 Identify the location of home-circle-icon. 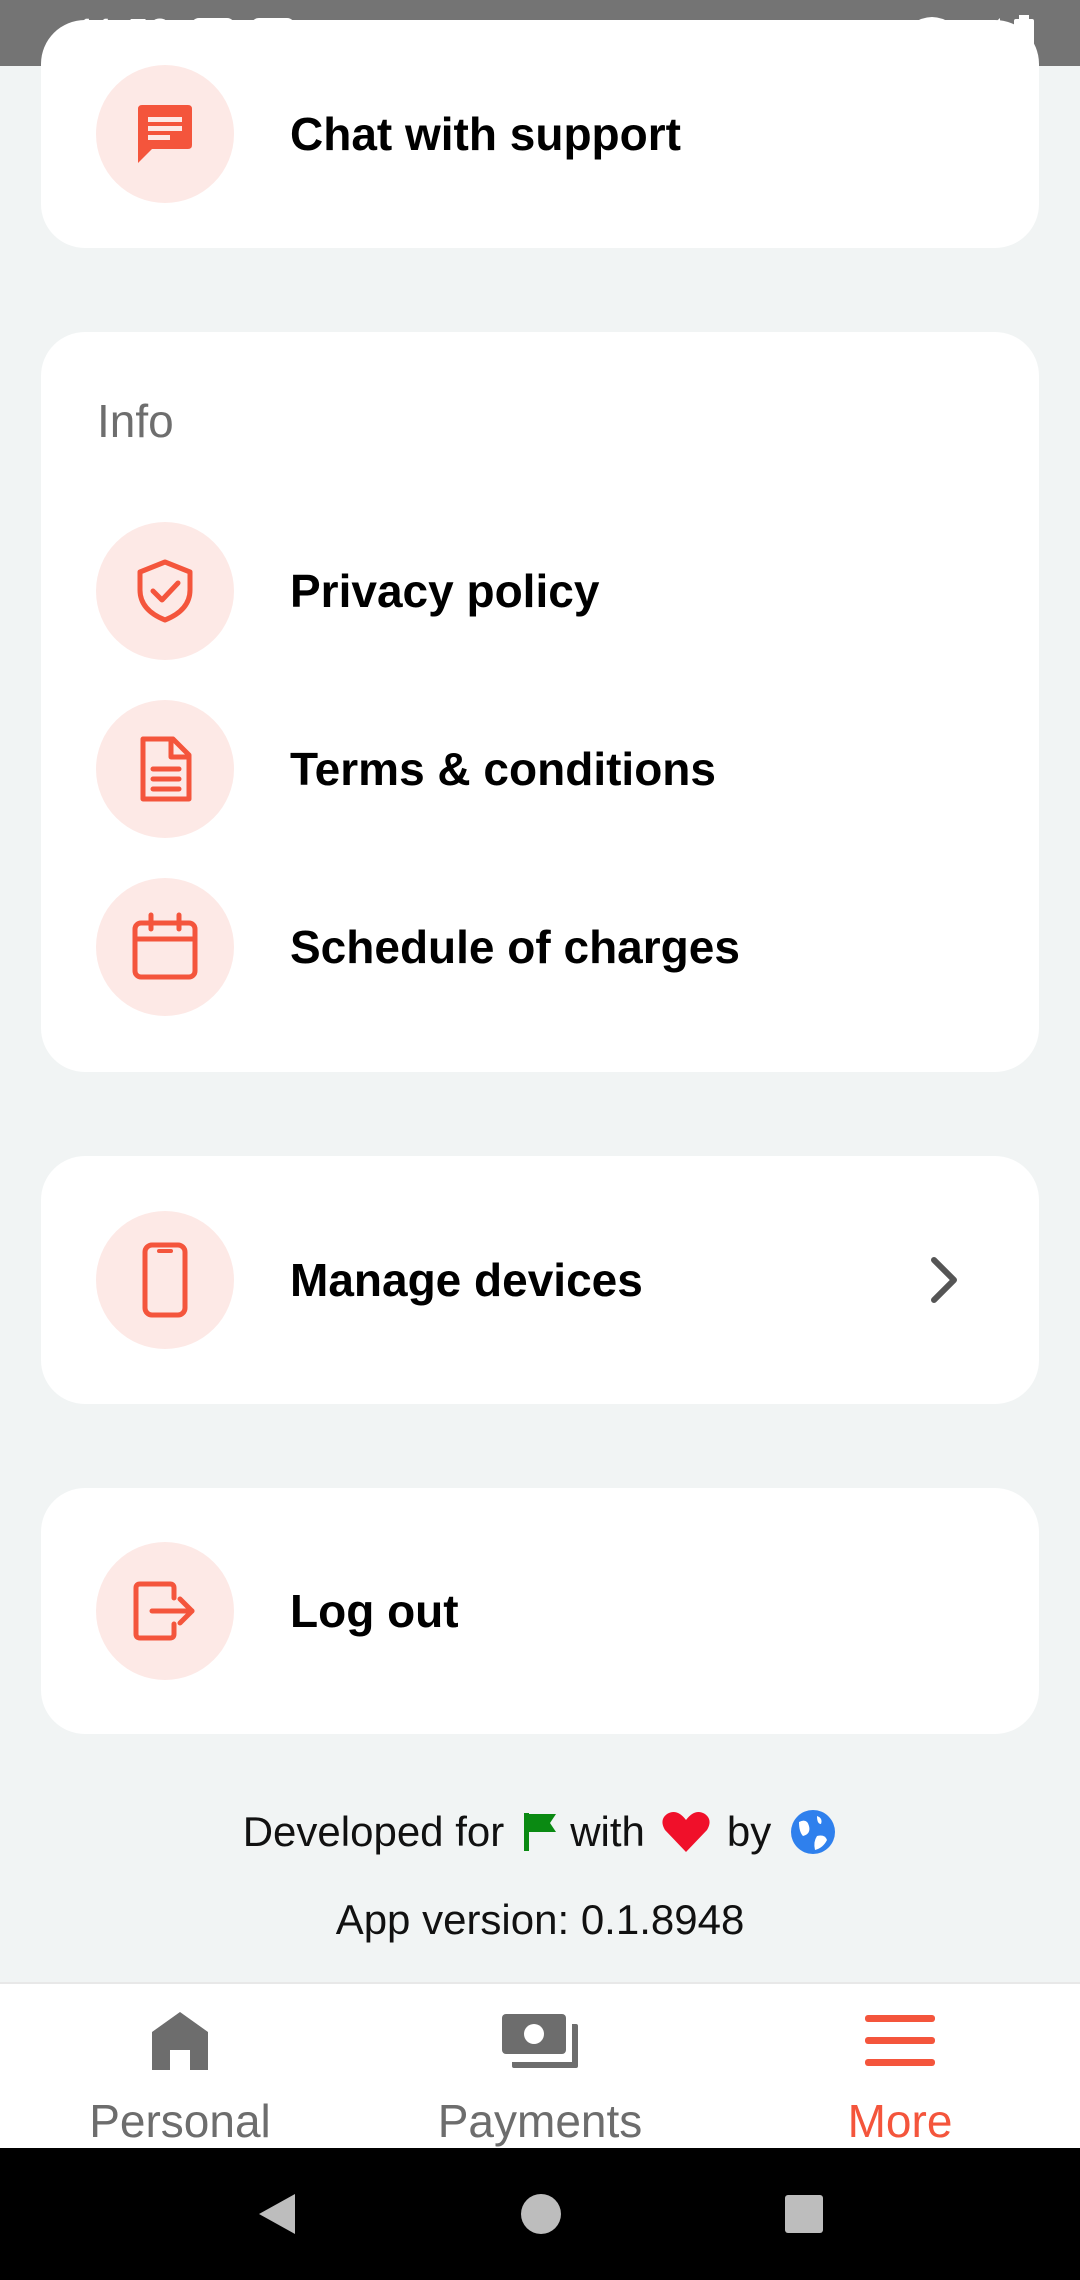
(541, 2214).